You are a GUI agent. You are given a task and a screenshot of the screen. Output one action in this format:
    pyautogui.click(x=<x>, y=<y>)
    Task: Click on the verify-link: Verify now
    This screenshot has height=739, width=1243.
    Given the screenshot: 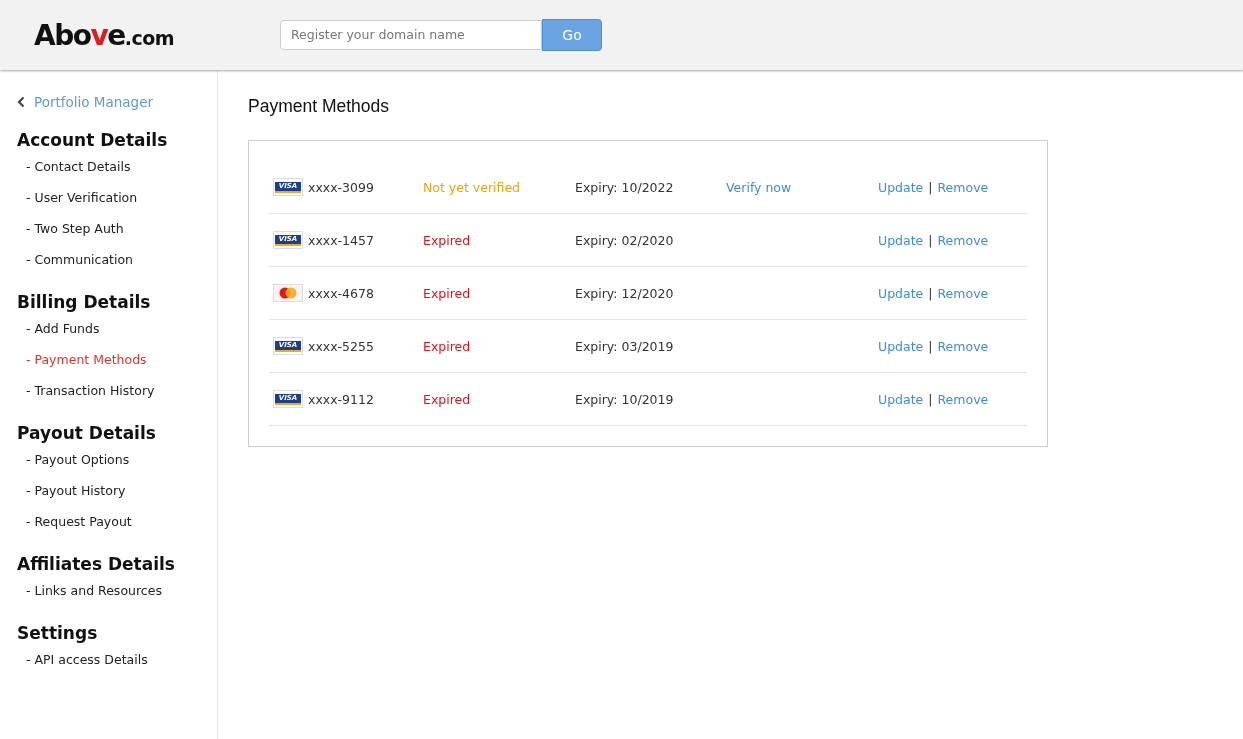 What is the action you would take?
    pyautogui.click(x=759, y=187)
    